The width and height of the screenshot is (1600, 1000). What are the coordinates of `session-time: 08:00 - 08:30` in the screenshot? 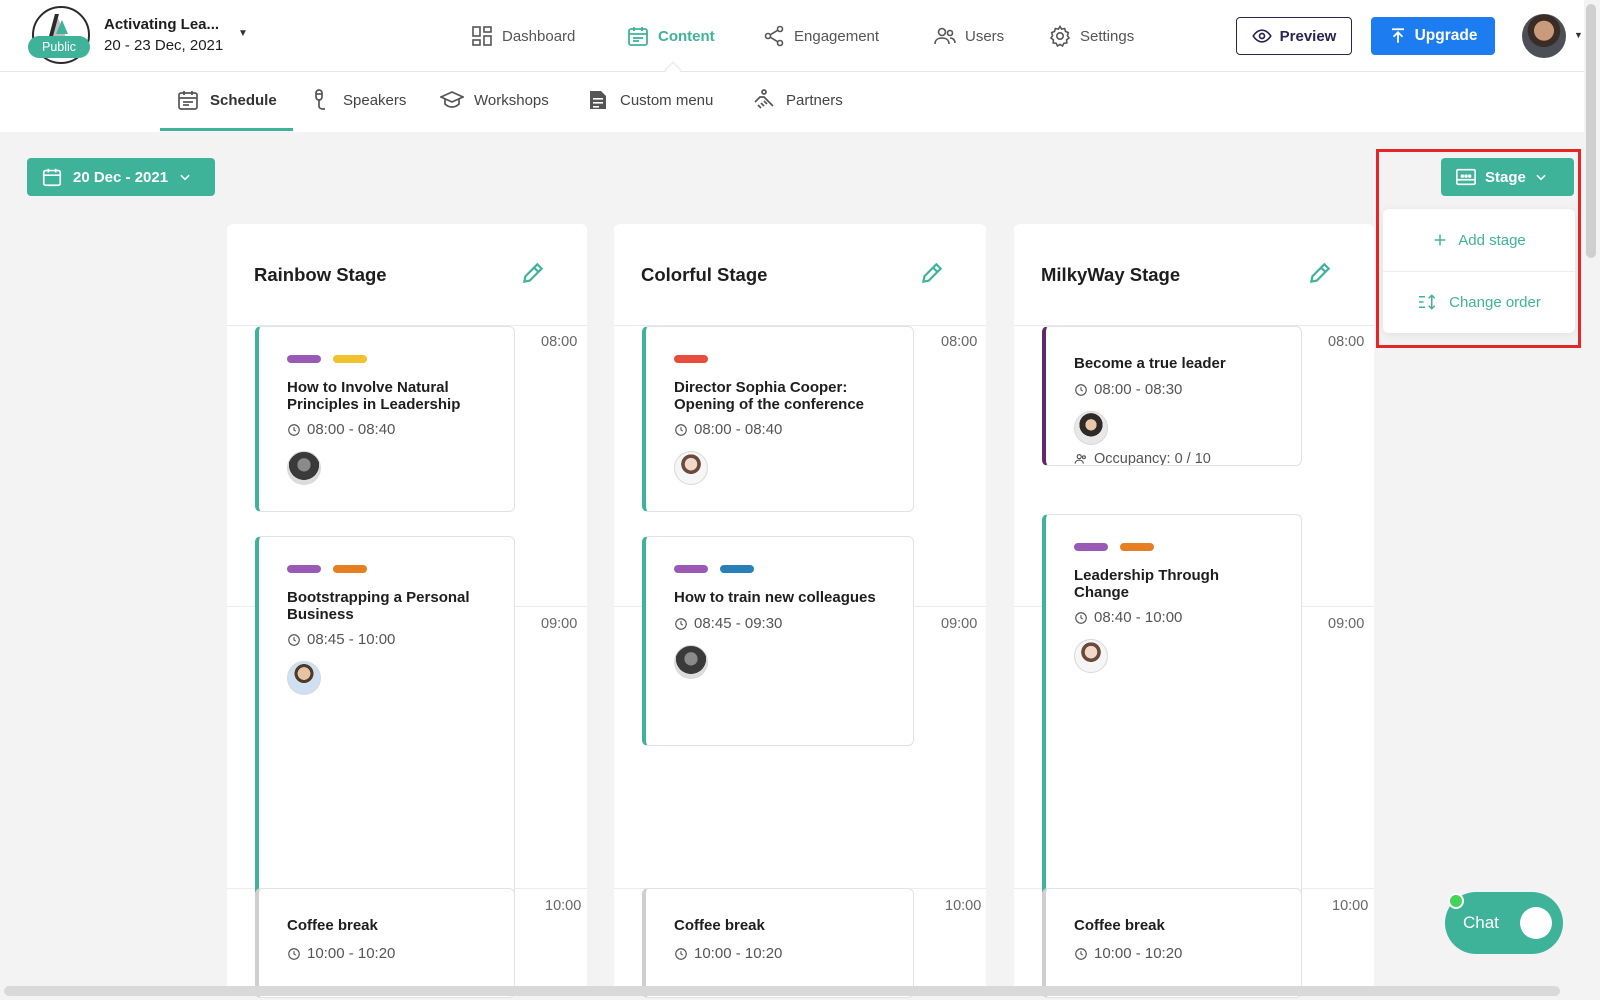 It's located at (1128, 389).